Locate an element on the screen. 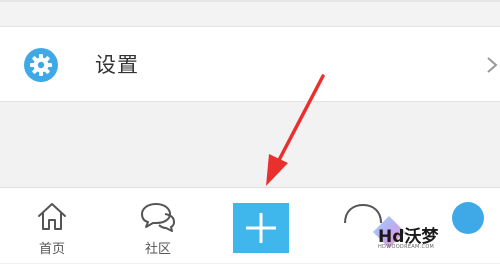 This screenshot has width=500, height=264. chevron-right-icon is located at coordinates (492, 65).